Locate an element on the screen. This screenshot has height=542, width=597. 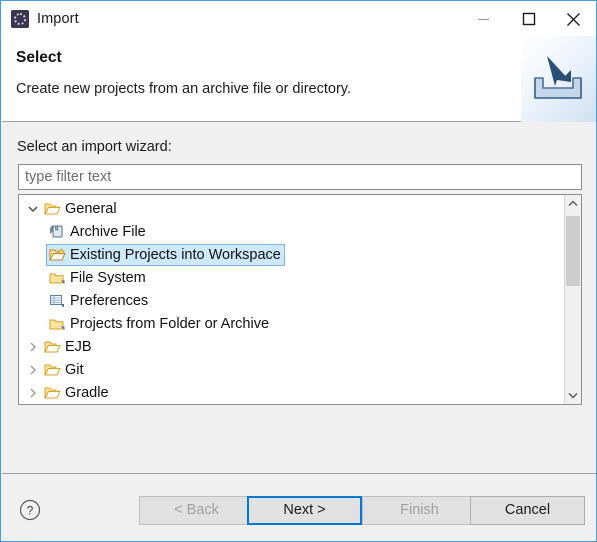
tree-item-content: General is located at coordinates (81, 209).